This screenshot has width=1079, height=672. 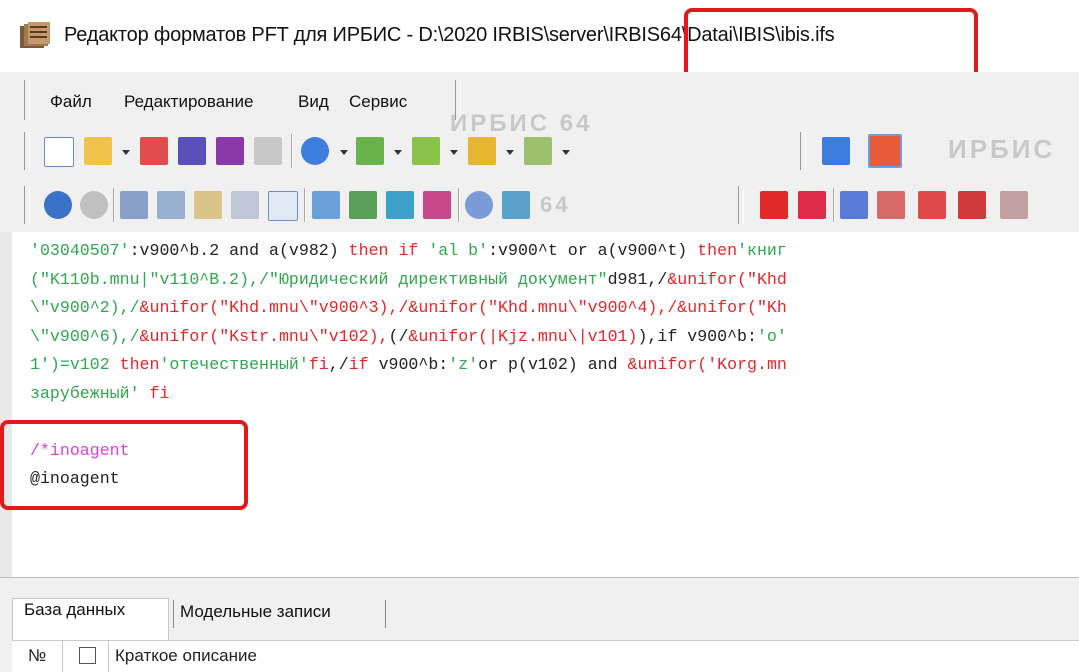 I want to click on tab-model-records: Модельные записи, so click(x=255, y=612).